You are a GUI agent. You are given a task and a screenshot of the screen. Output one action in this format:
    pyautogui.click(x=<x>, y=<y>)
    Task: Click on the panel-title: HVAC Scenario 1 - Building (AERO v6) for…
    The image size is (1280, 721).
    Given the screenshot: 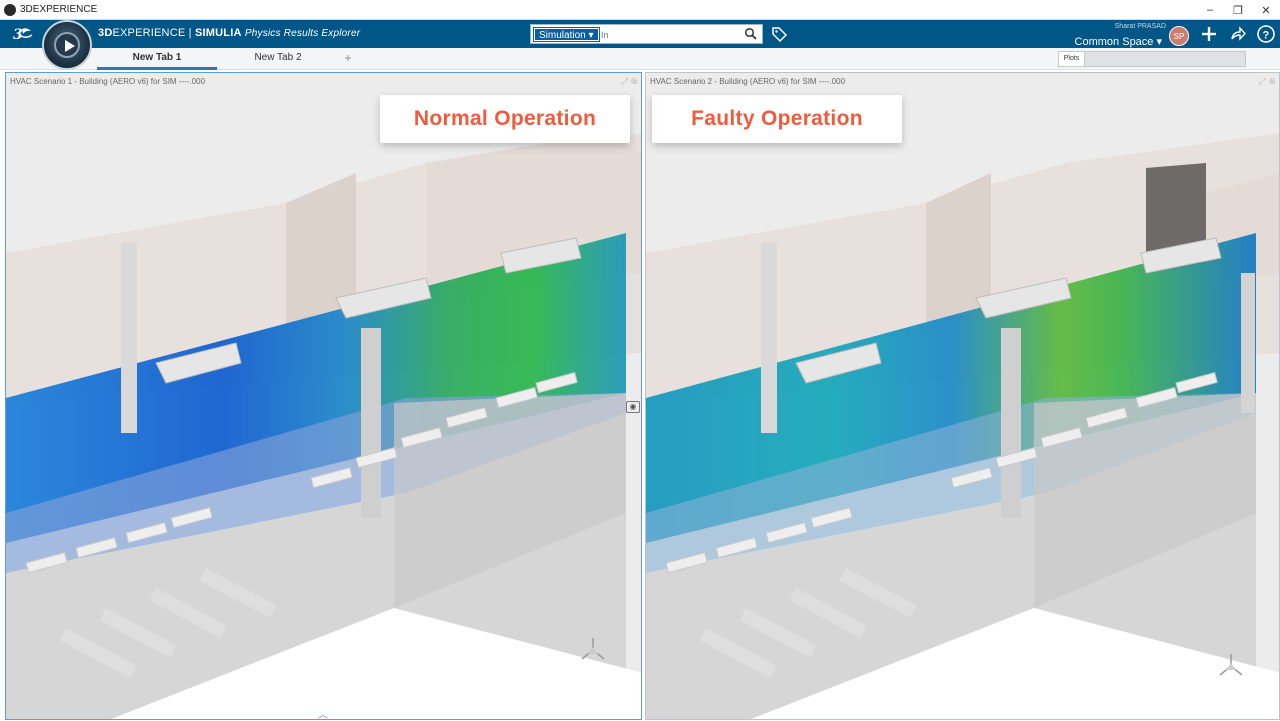 What is the action you would take?
    pyautogui.click(x=108, y=81)
    